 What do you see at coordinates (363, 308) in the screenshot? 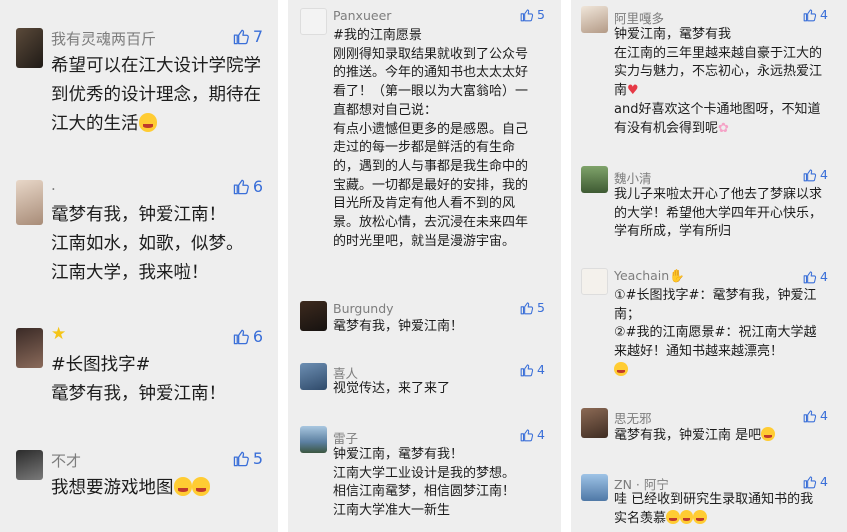
I see `comment-username: Burgundy` at bounding box center [363, 308].